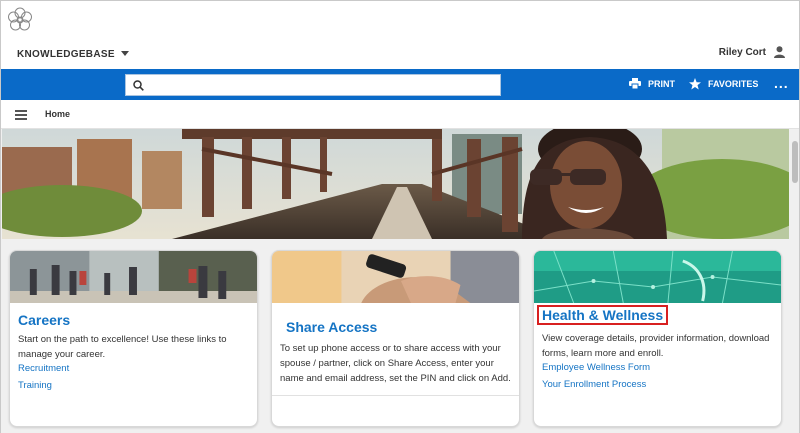  I want to click on training-link: Training, so click(35, 385).